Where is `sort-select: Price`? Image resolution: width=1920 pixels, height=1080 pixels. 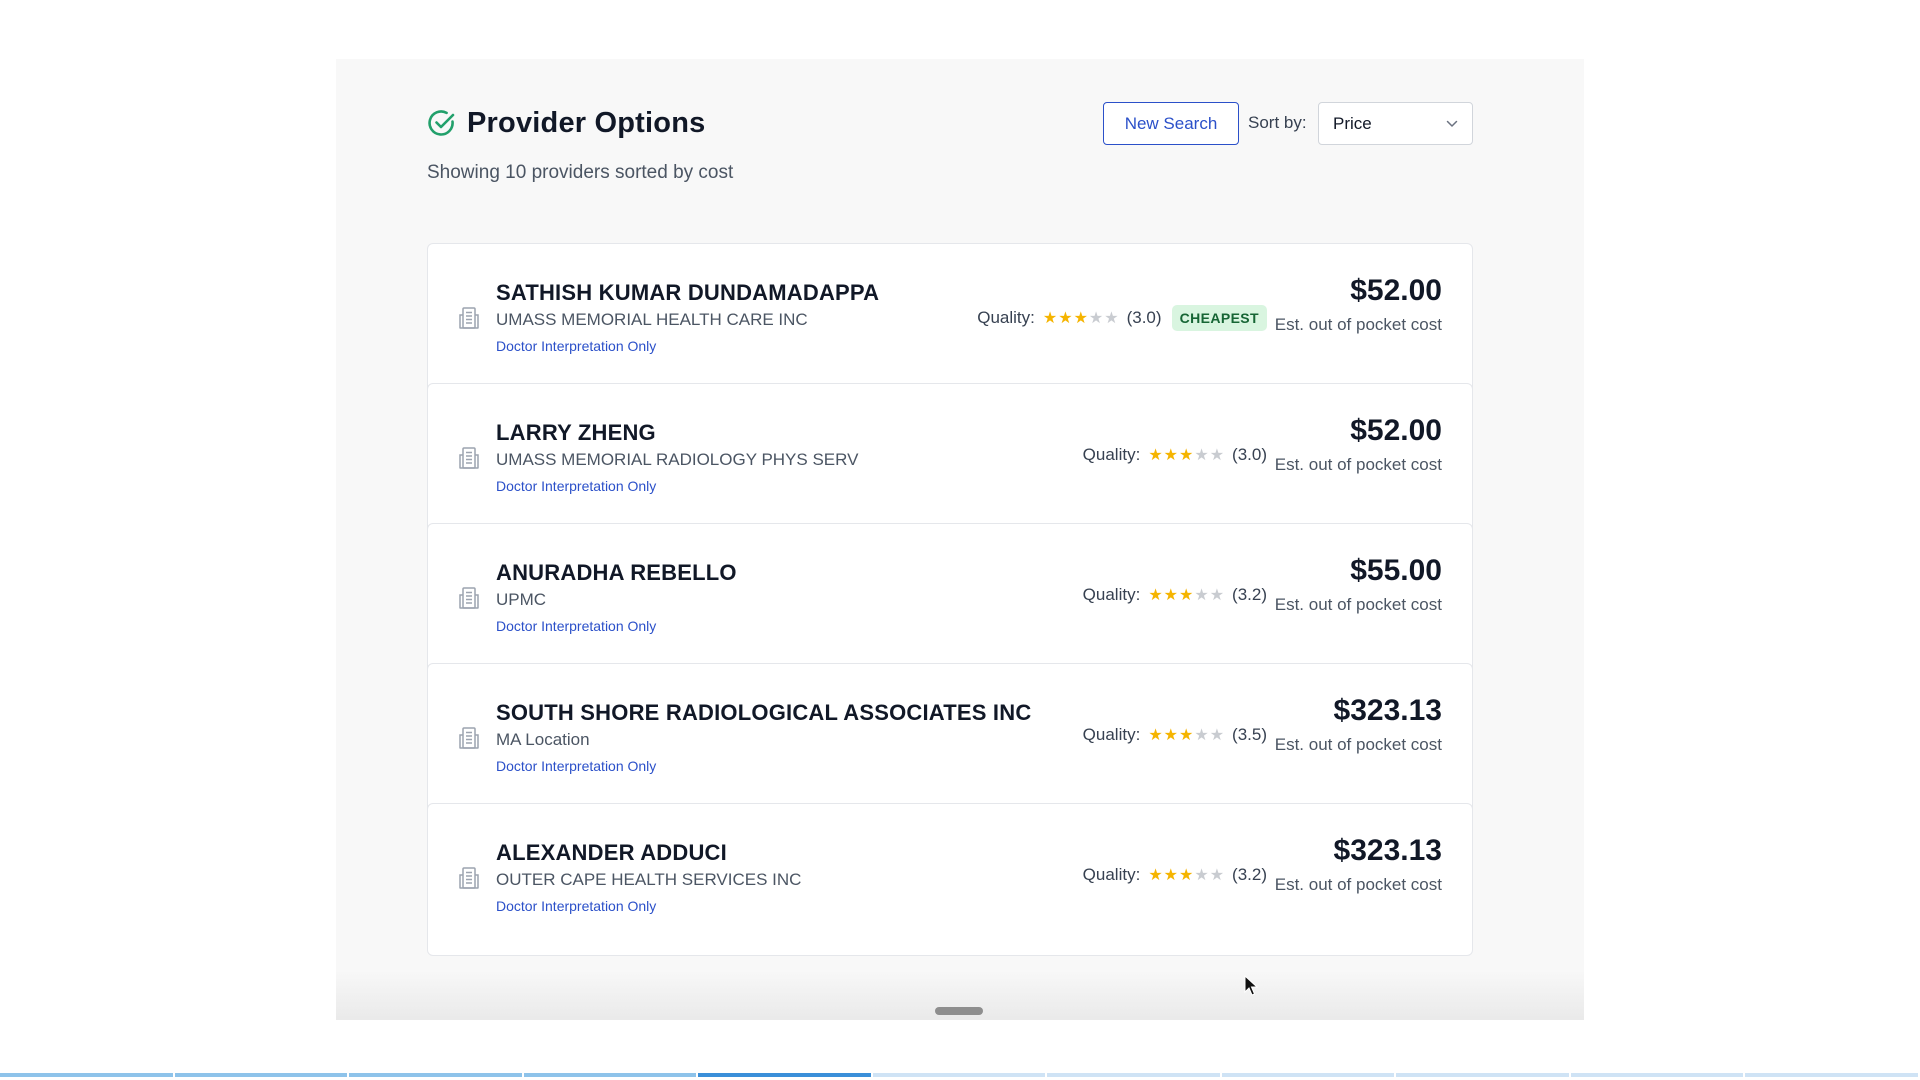
sort-select: Price is located at coordinates (1395, 123).